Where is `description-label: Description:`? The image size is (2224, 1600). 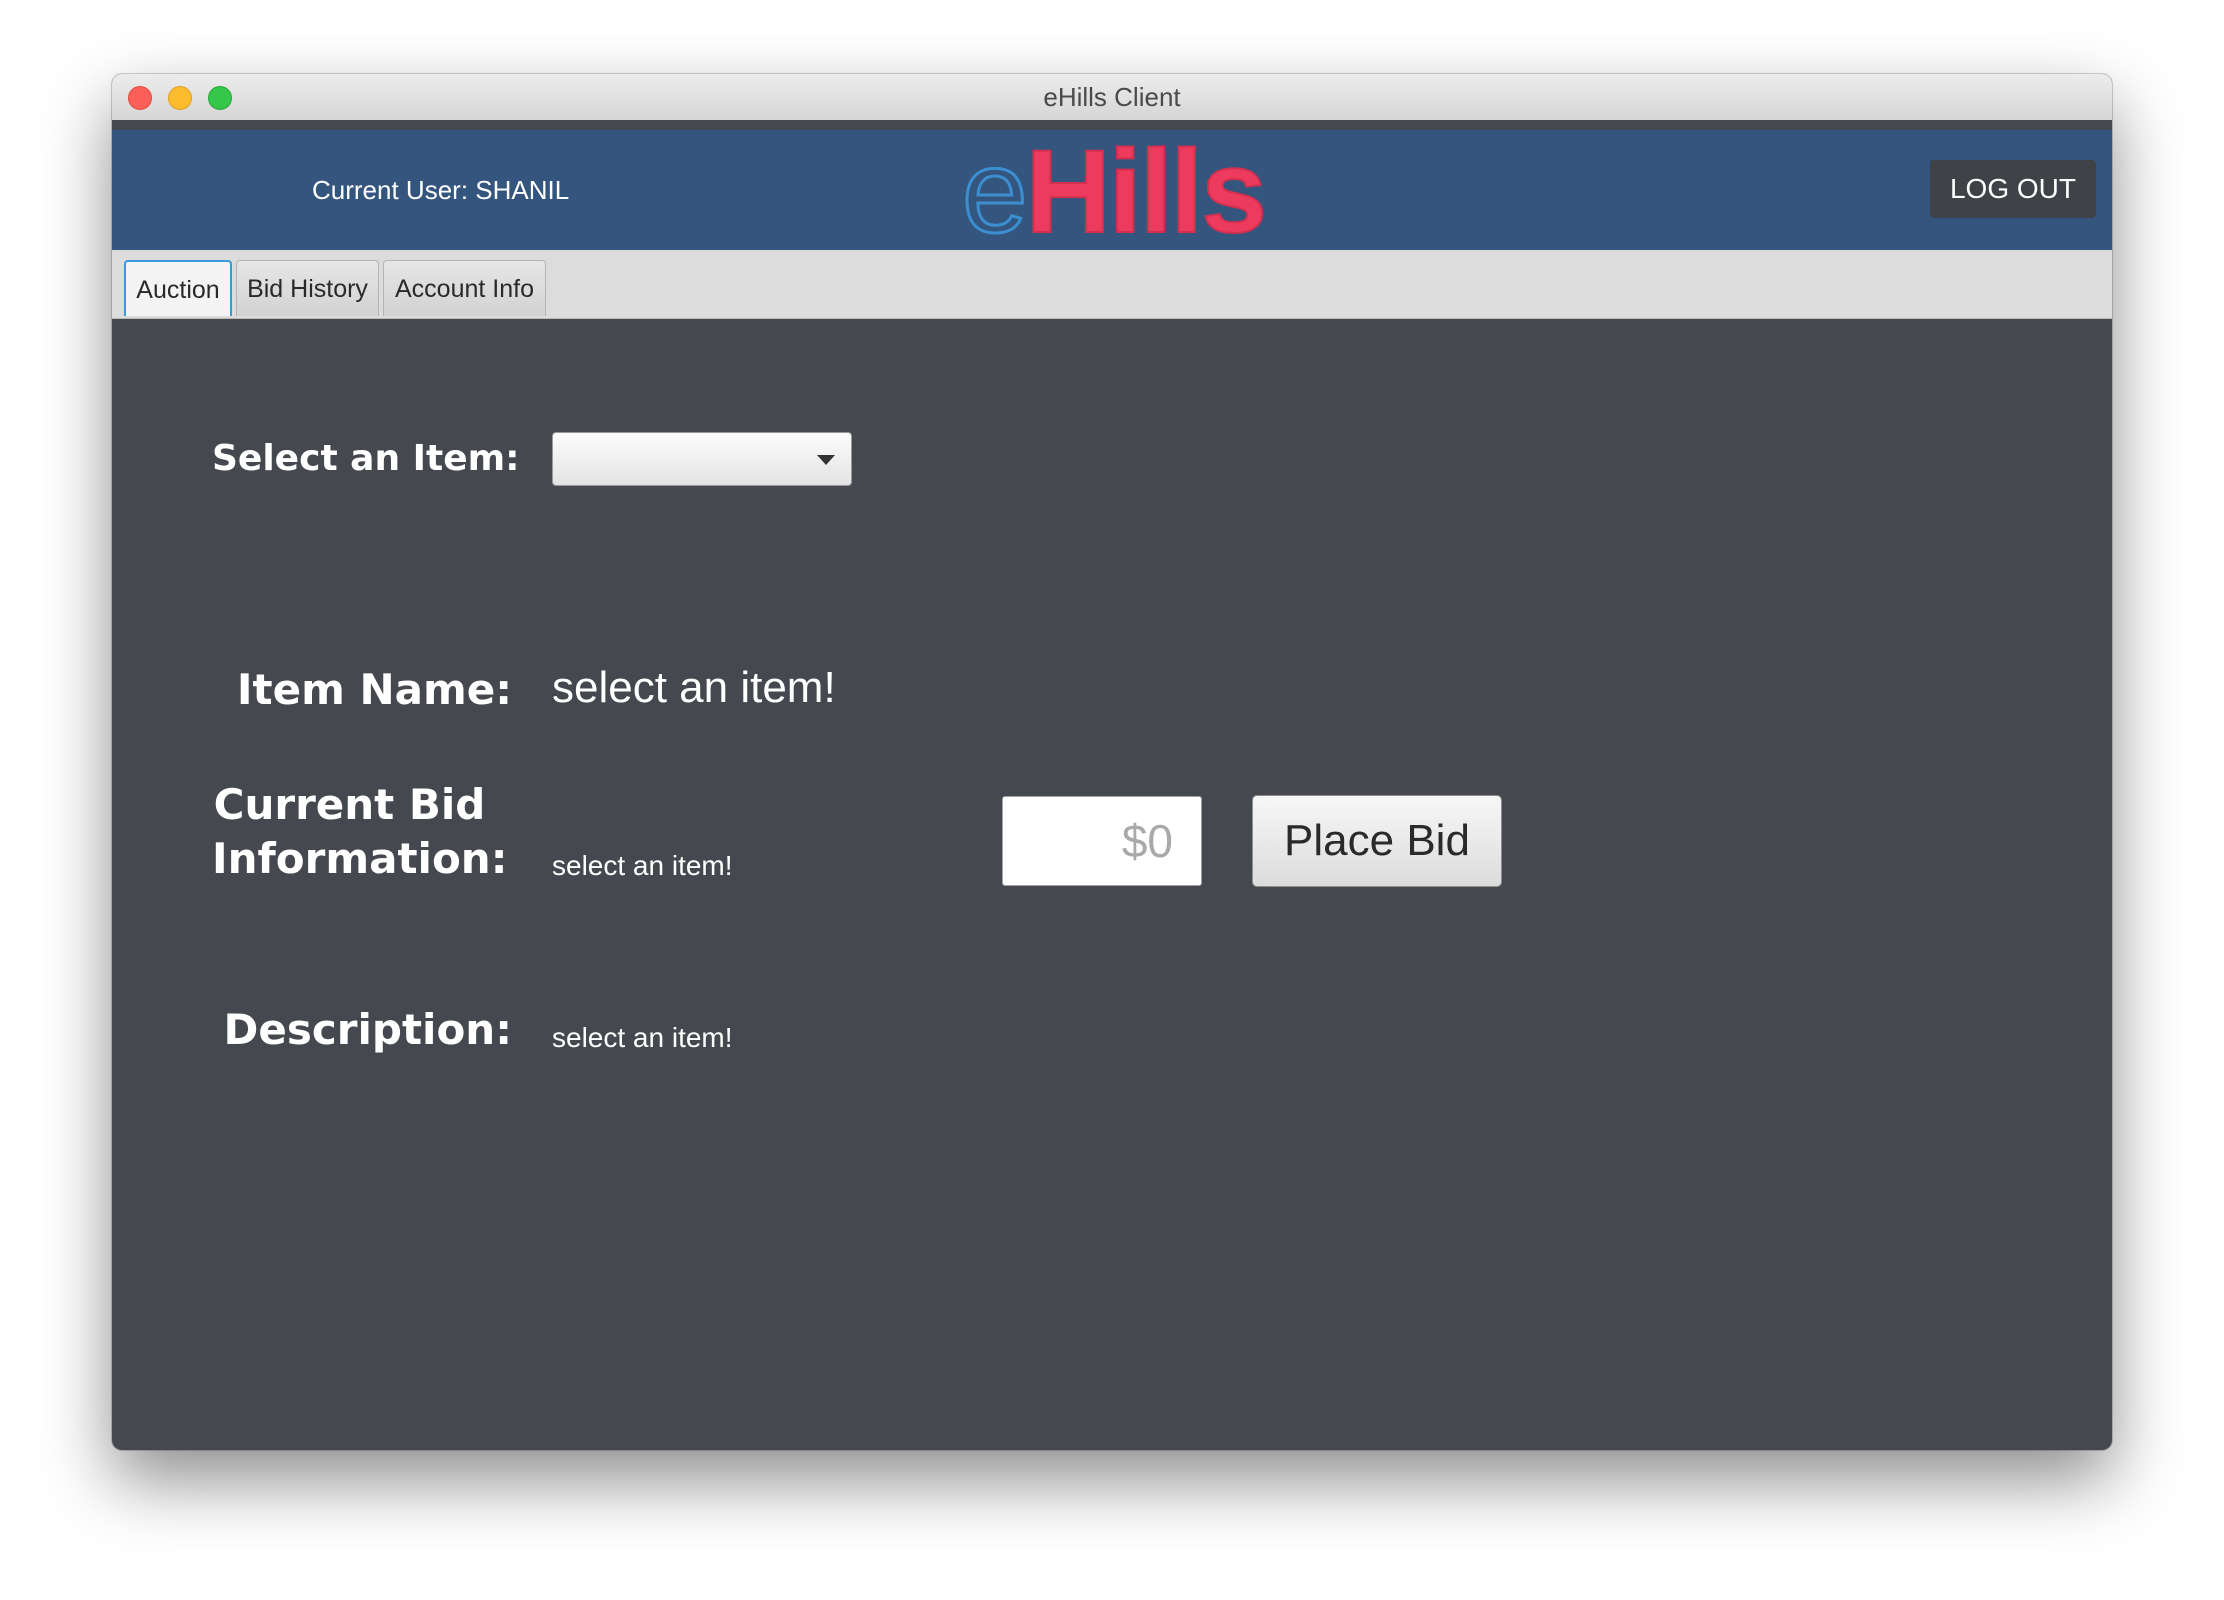 description-label: Description: is located at coordinates (367, 1029).